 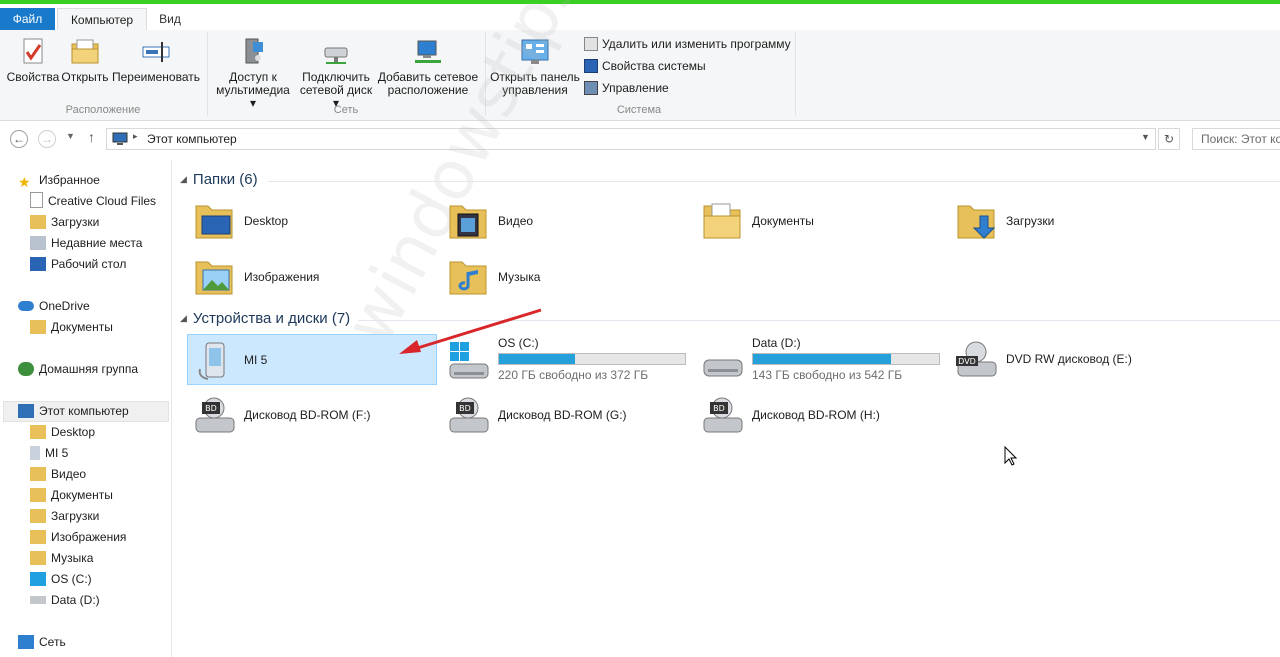 I want to click on drive-tile-f: BD Дисковод BD-ROM (F:), so click(x=313, y=416).